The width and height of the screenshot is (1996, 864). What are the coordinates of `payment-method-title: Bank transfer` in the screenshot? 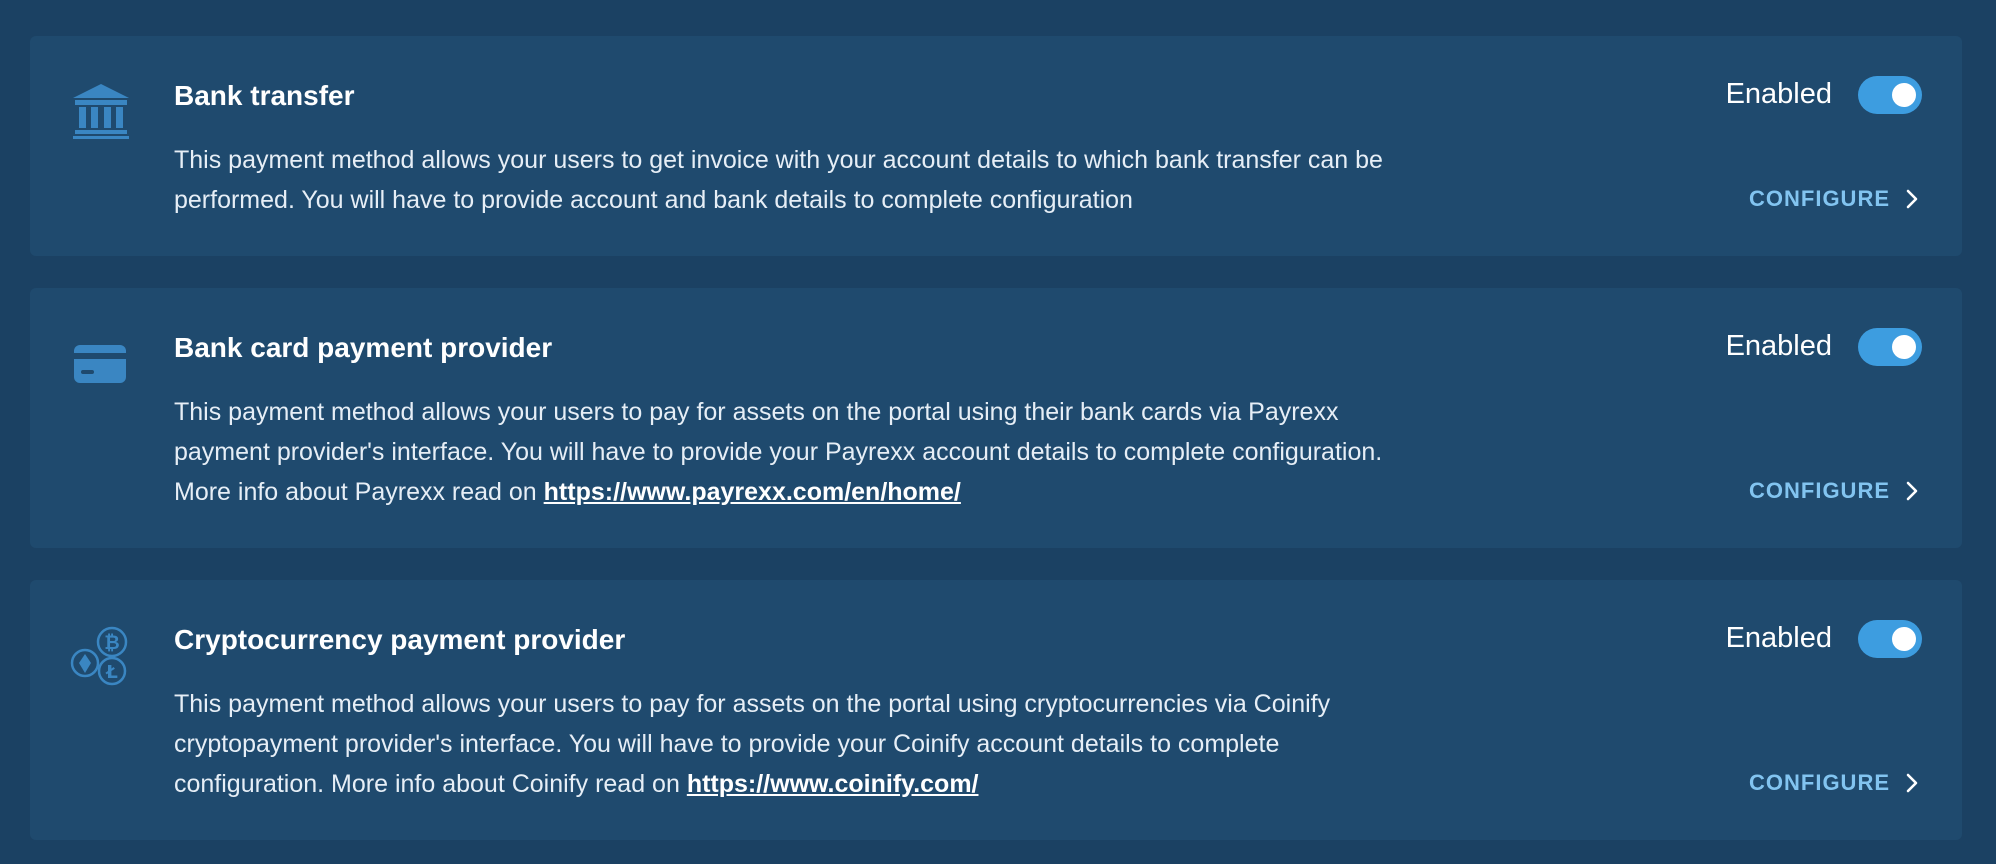 It's located at (264, 95).